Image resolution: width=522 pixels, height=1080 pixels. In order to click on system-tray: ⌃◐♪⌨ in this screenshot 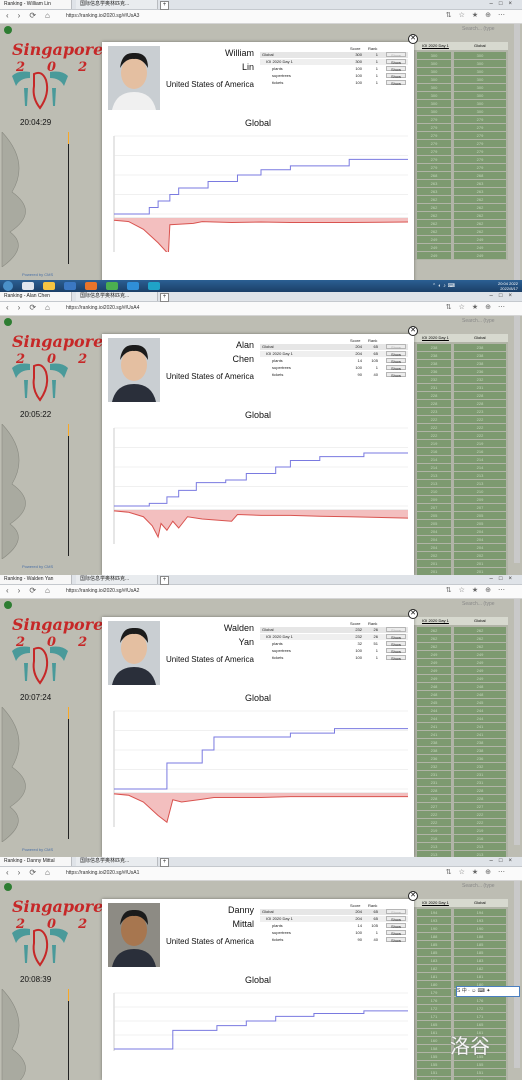, I will do `click(444, 286)`.